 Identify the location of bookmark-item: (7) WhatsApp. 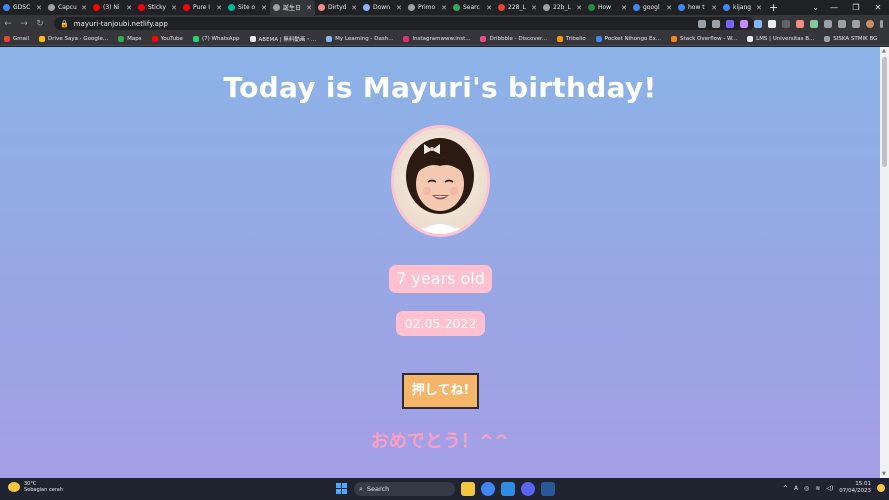
(216, 38).